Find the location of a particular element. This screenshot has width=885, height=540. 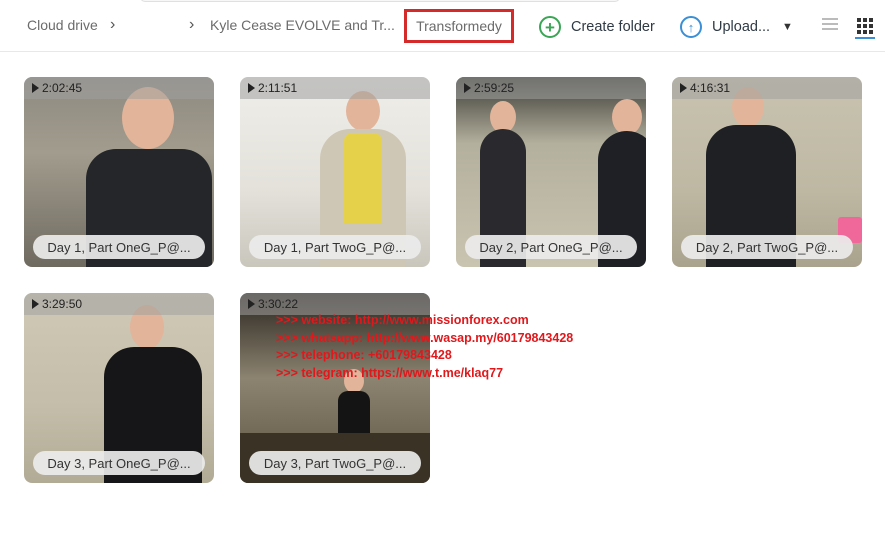

duration-badge: 2:59:25 is located at coordinates (551, 88).